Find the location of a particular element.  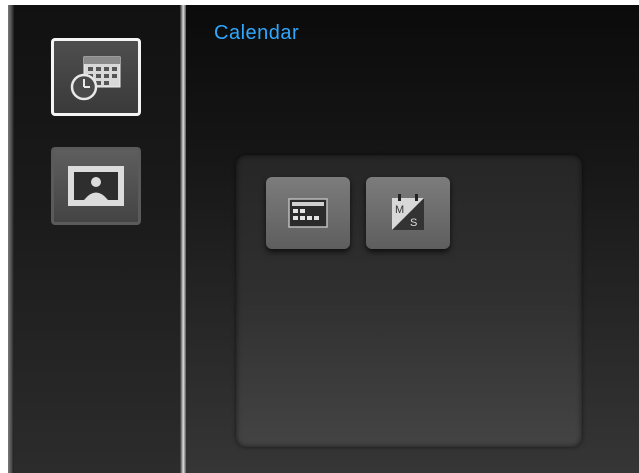

month-calendar-button is located at coordinates (308, 213).